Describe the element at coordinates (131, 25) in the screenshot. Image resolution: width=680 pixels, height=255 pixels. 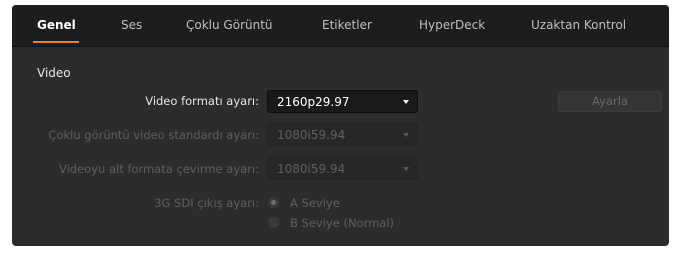
I see `tab-ses: Ses` at that location.